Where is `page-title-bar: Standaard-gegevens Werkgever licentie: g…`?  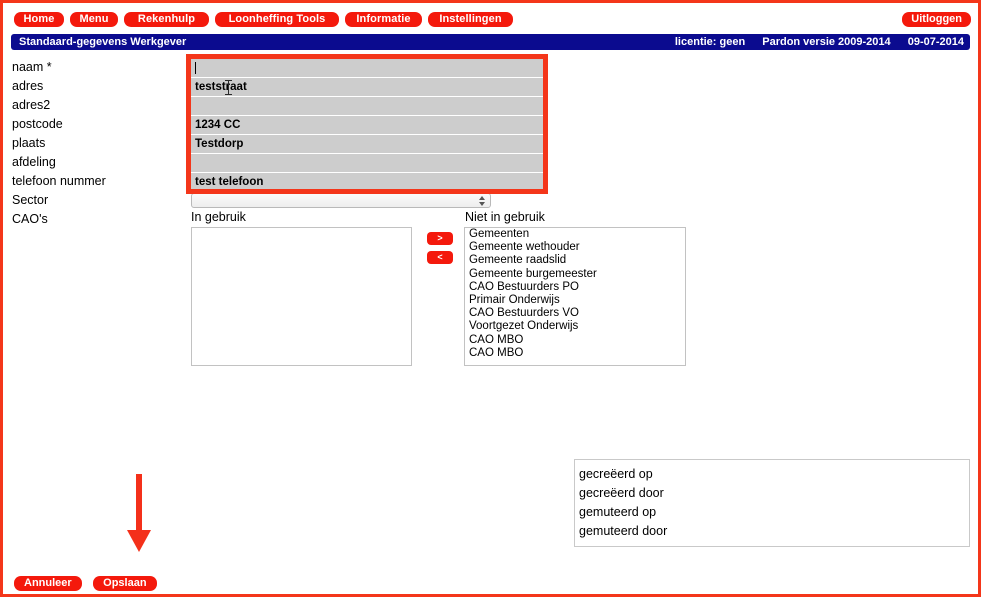
page-title-bar: Standaard-gegevens Werkgever licentie: g… is located at coordinates (490, 42).